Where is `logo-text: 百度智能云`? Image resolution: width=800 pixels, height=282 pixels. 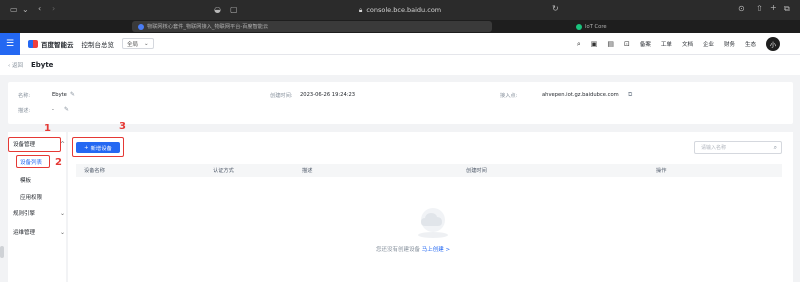
logo-text: 百度智能云 is located at coordinates (57, 44).